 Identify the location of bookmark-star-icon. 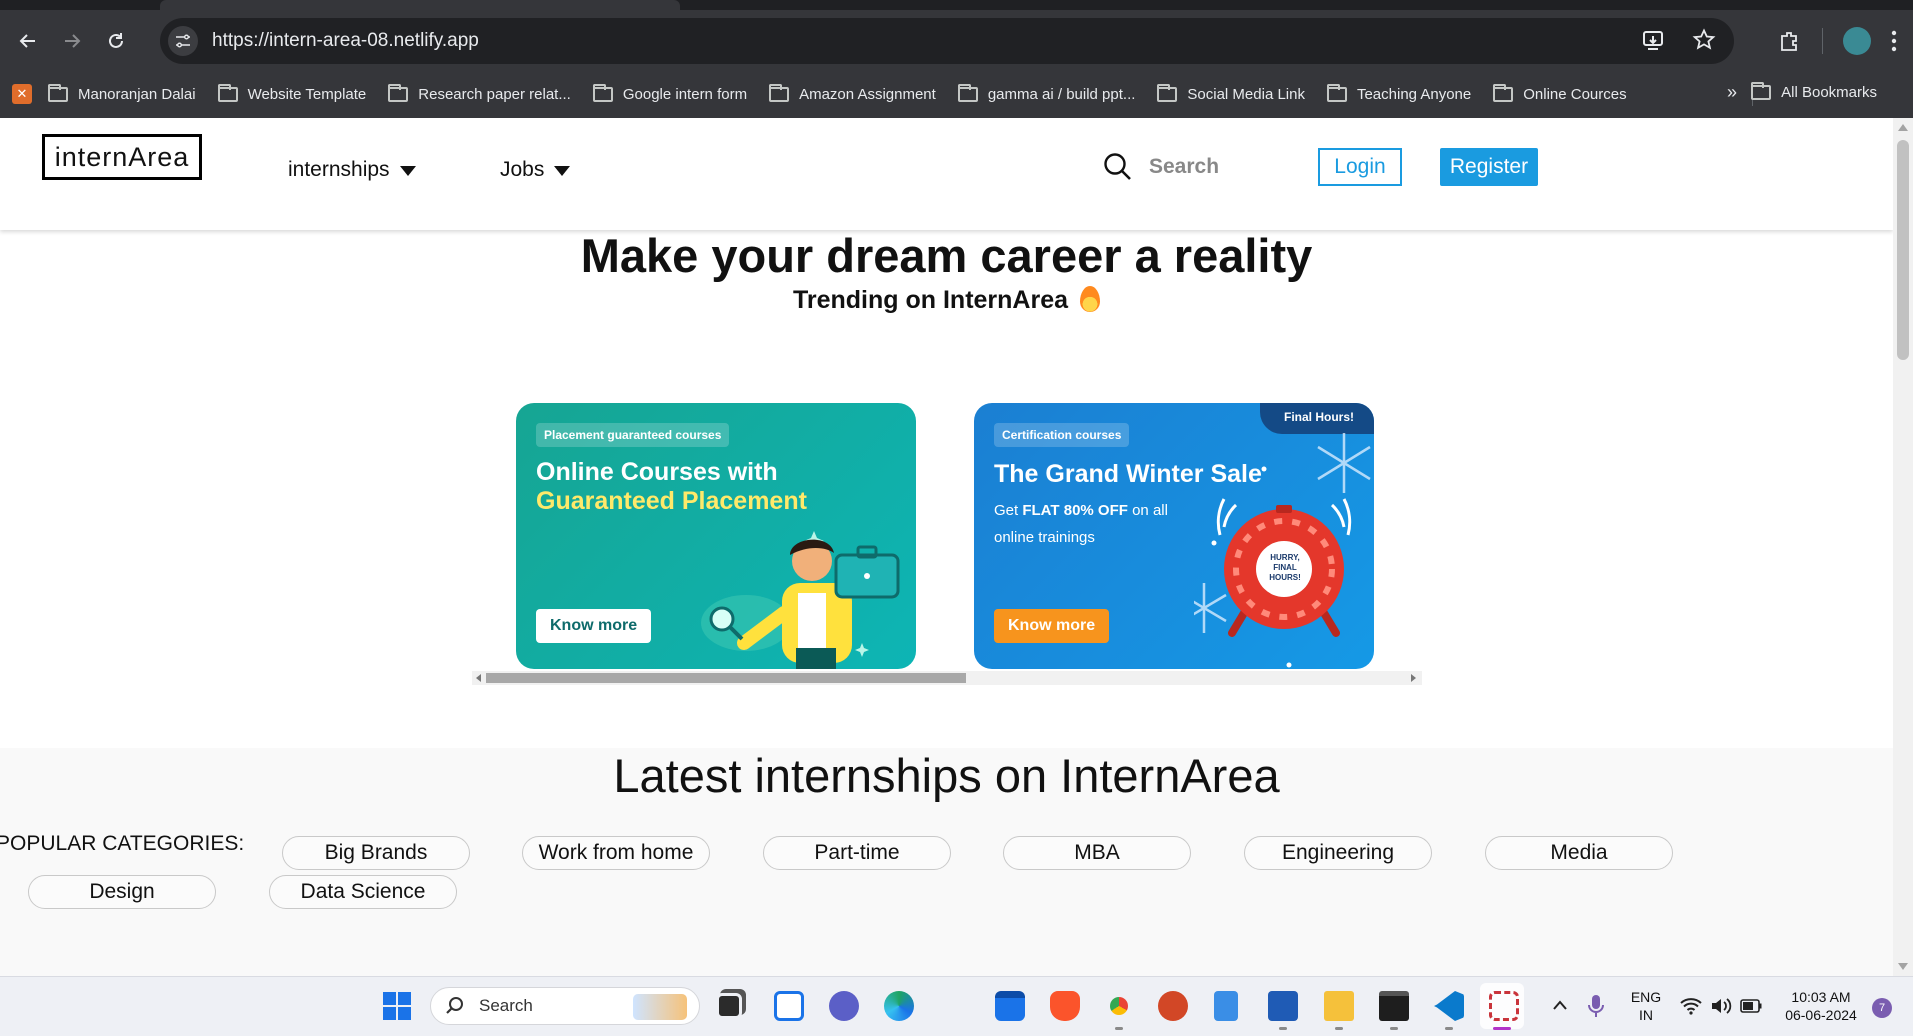
(1704, 40).